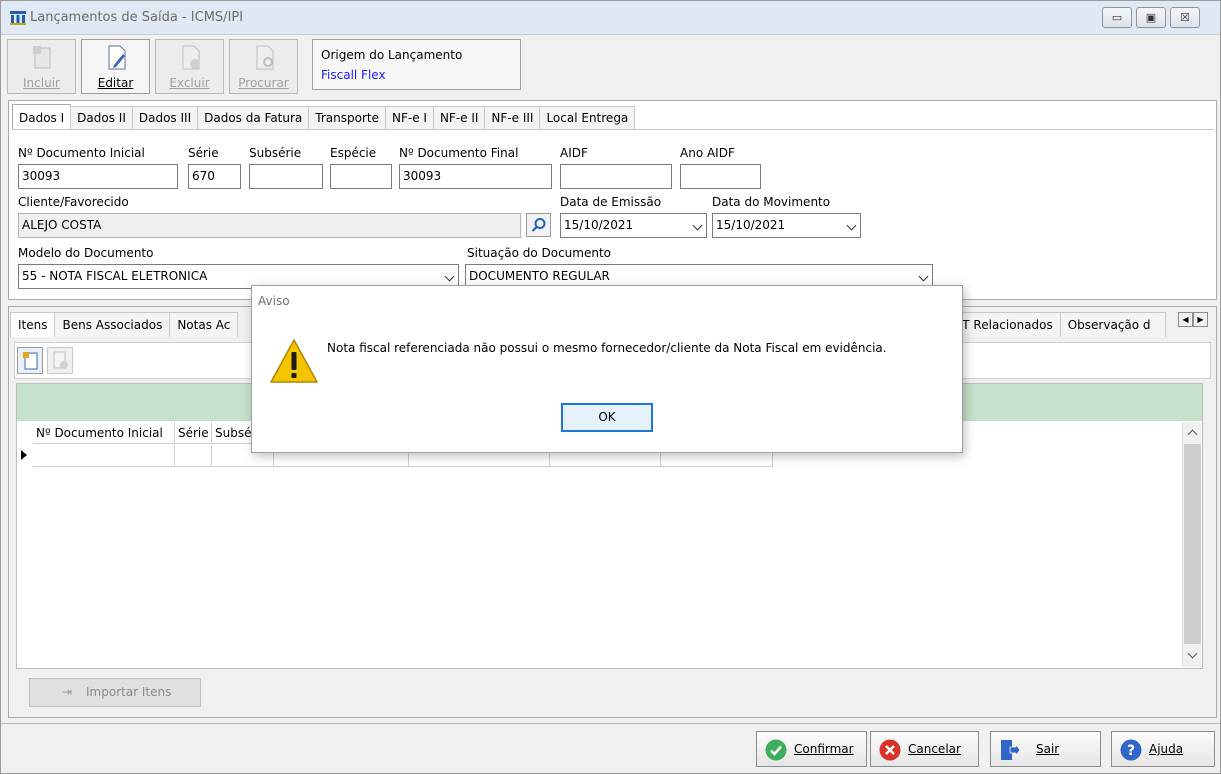  What do you see at coordinates (42, 57) in the screenshot?
I see `incluir-icon` at bounding box center [42, 57].